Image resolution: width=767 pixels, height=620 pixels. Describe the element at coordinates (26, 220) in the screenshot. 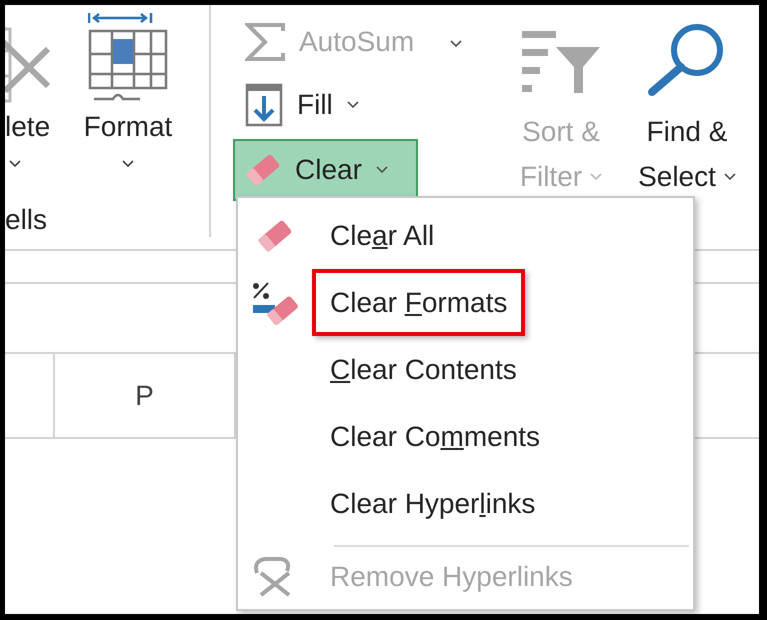

I see `group-label: ells` at that location.